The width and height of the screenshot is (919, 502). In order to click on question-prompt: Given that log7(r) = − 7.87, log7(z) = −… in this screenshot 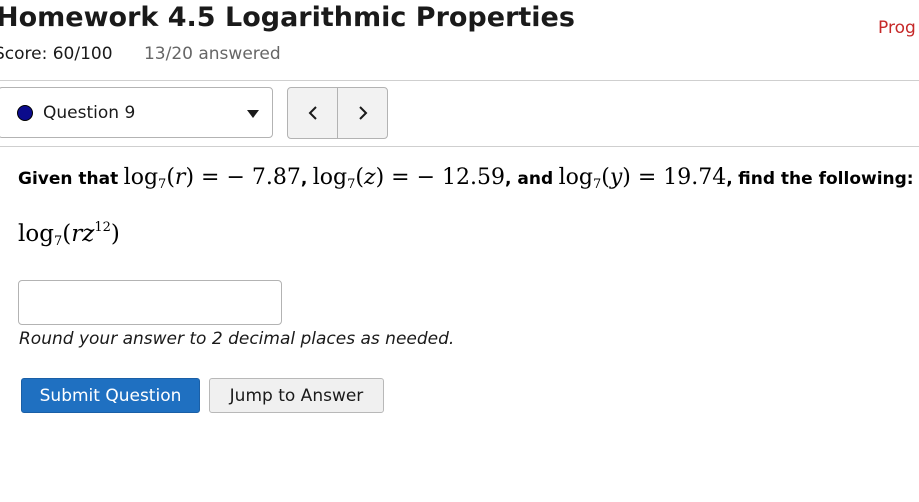, I will do `click(466, 178)`.